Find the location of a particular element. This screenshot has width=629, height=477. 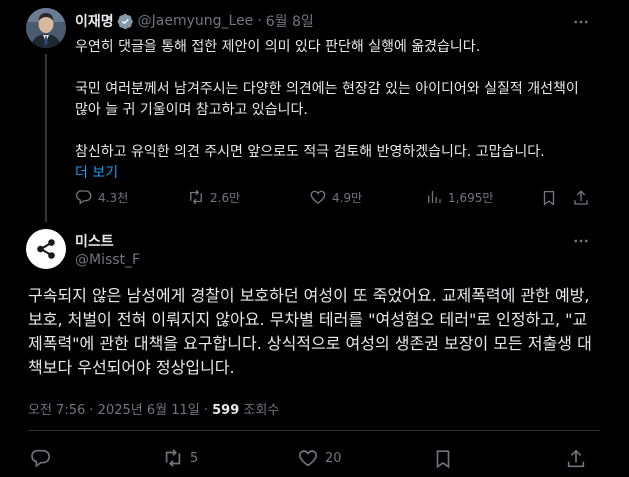

tweet-date: 6월 8일 is located at coordinates (290, 21).